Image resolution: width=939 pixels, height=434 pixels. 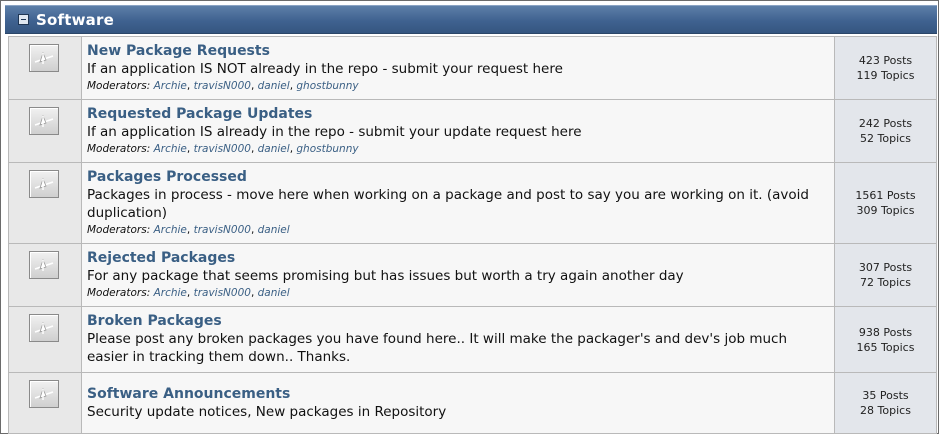 What do you see at coordinates (885, 210) in the screenshot?
I see `topic-count: 309 Topics` at bounding box center [885, 210].